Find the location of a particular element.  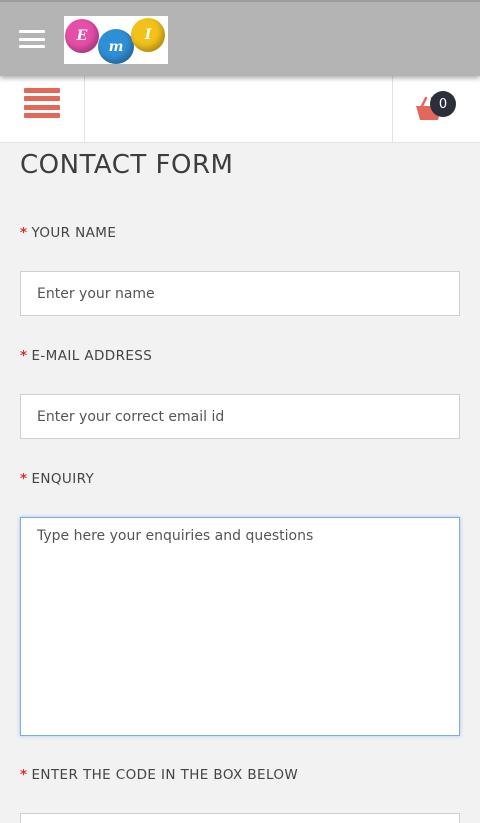

code-label: * ENTER THE CODE IN THE BOX BELOW is located at coordinates (159, 775).